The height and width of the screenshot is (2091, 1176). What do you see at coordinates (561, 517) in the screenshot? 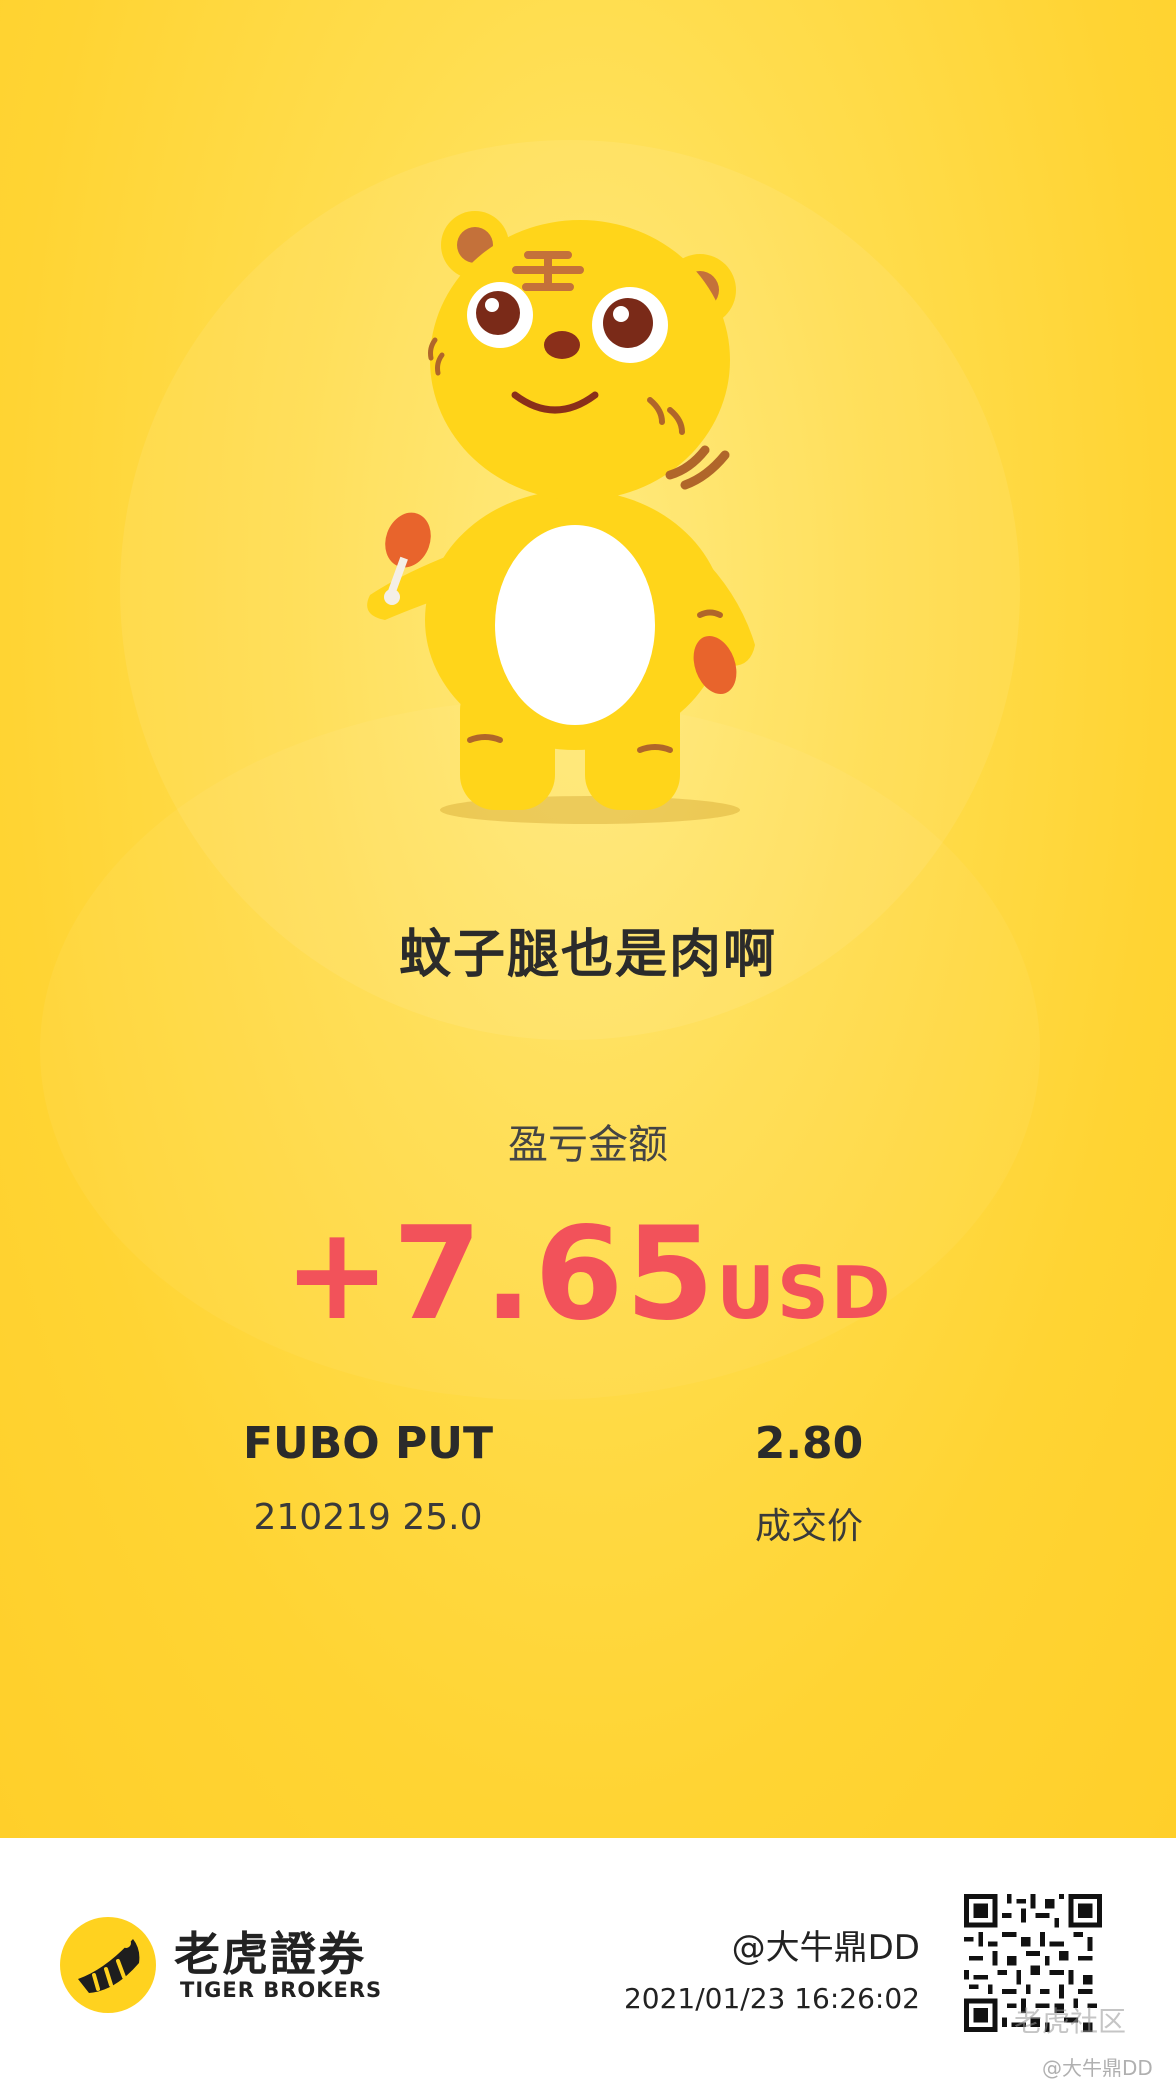
I see `tiger-mascot-icon` at bounding box center [561, 517].